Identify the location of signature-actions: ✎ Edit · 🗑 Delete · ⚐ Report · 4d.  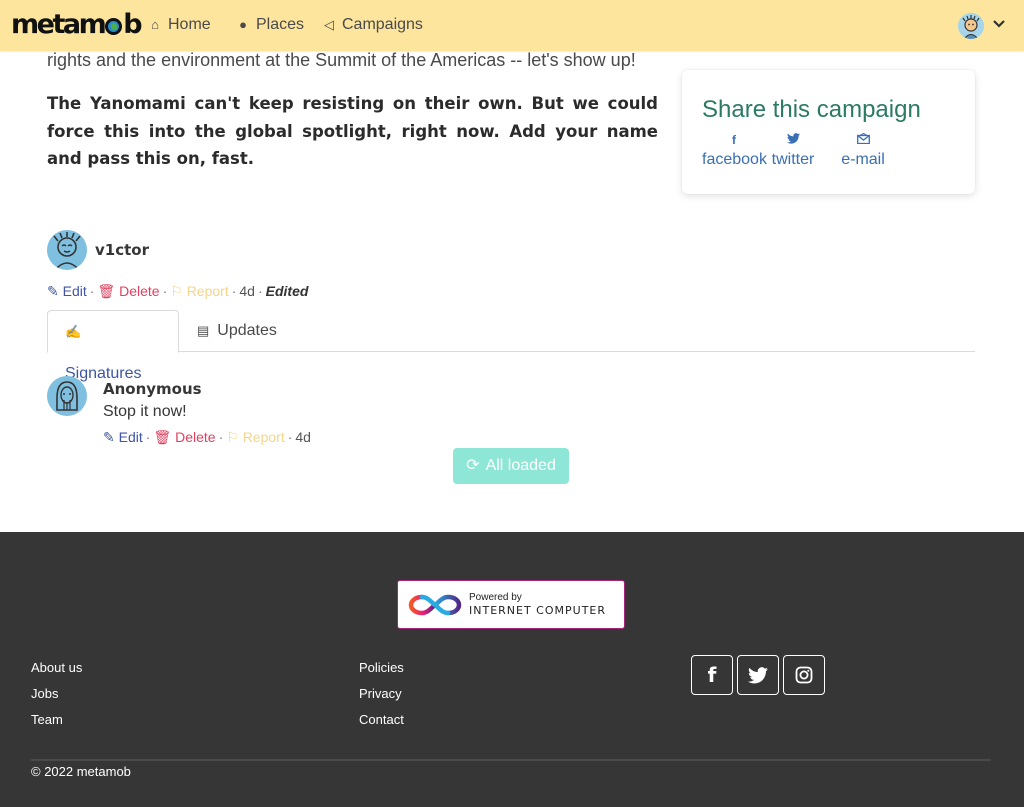
(207, 437).